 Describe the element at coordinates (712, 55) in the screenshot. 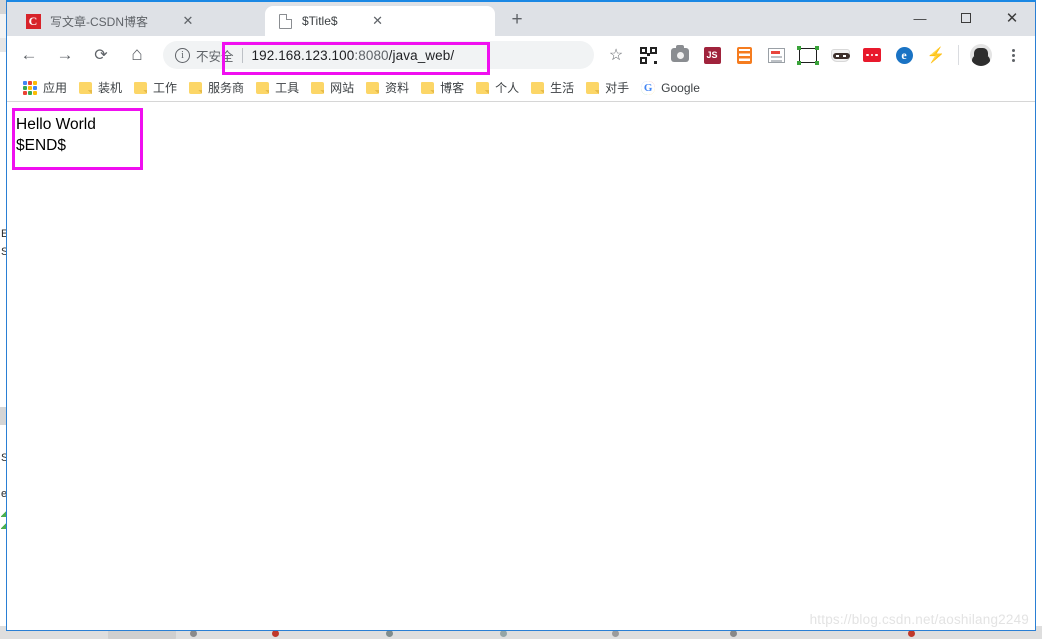

I see `js-icon: JS` at that location.